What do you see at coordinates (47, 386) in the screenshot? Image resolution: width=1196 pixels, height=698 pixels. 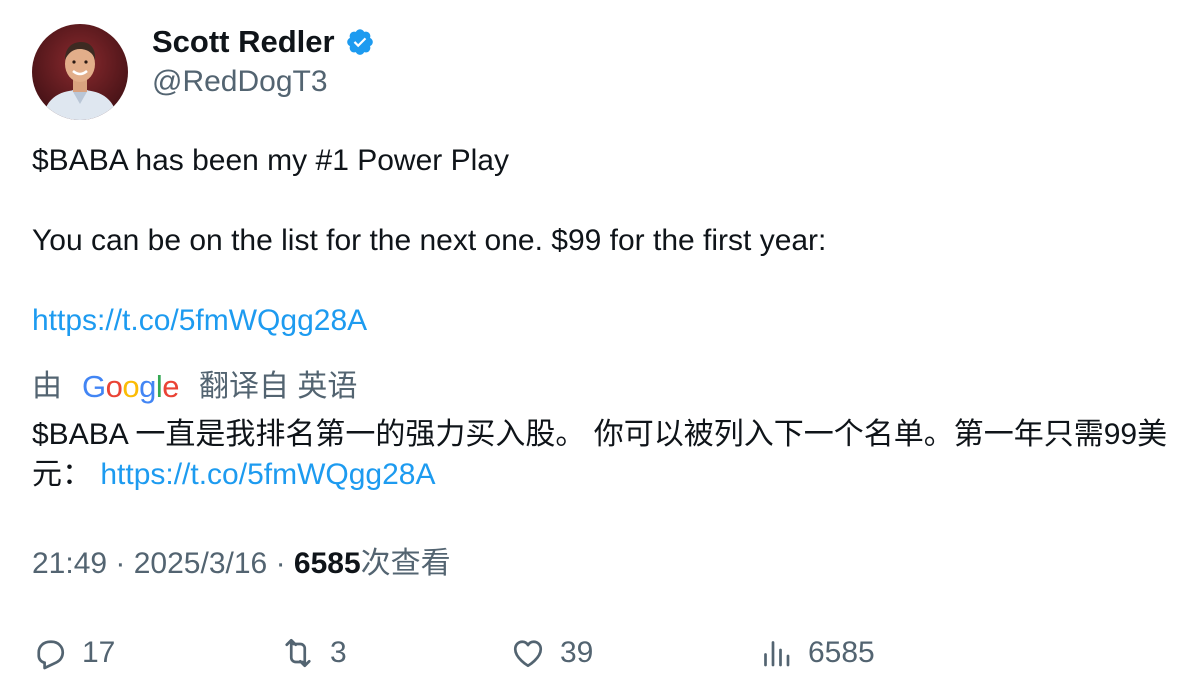 I see `translation-prefix: 由` at bounding box center [47, 386].